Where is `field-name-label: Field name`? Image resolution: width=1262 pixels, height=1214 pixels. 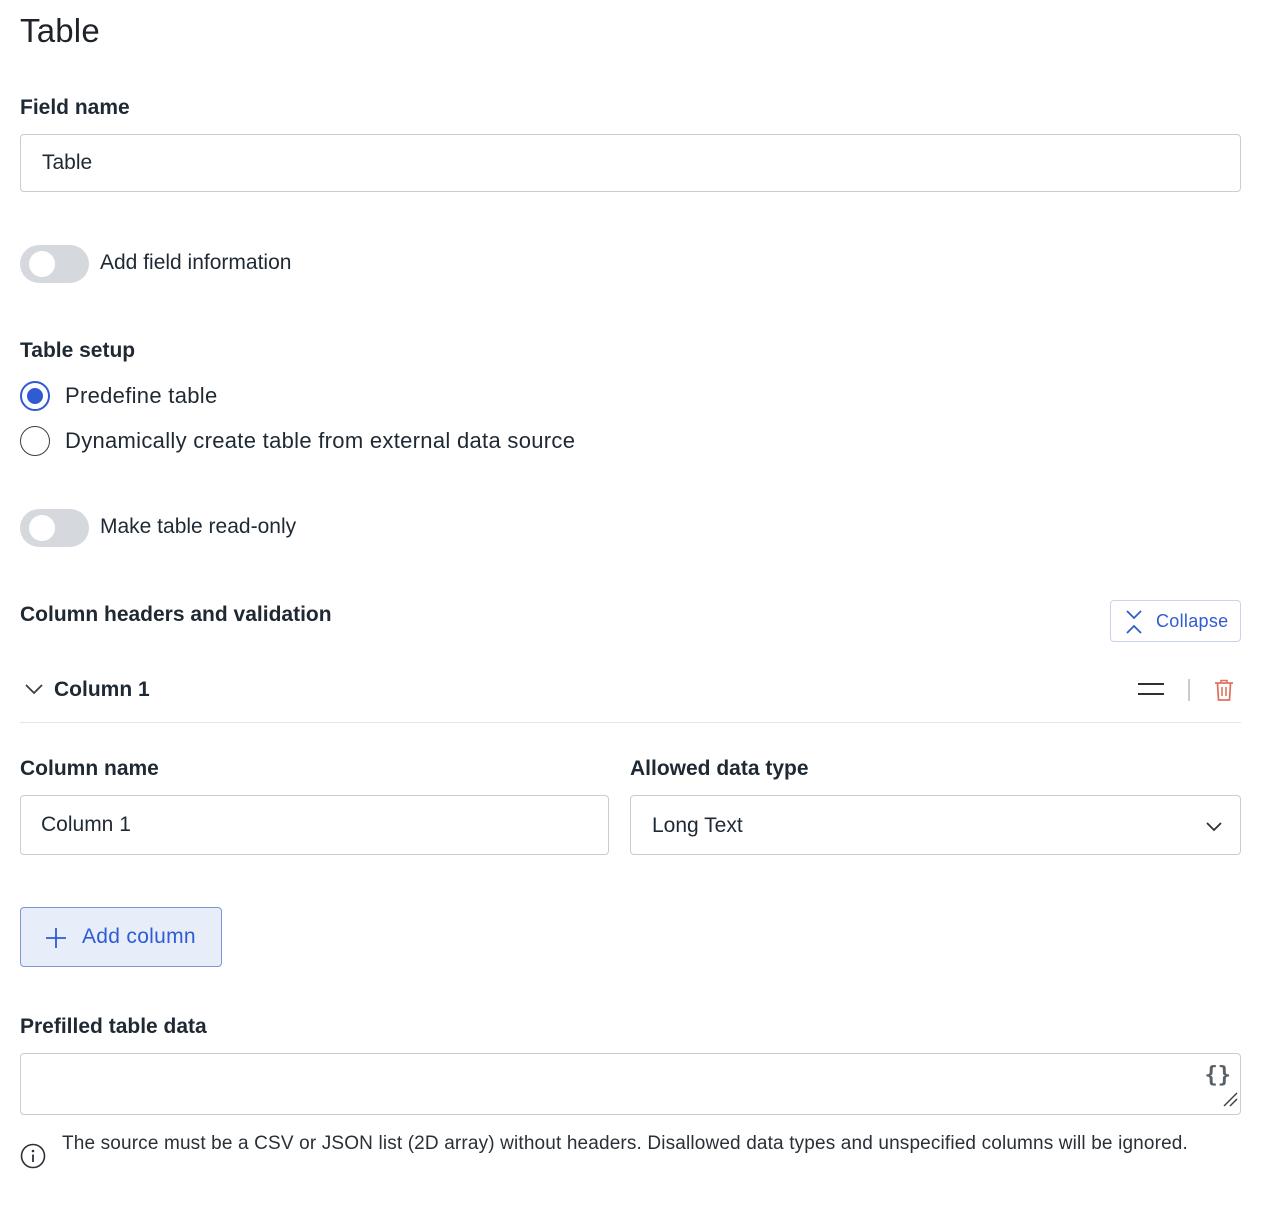 field-name-label: Field name is located at coordinates (75, 107).